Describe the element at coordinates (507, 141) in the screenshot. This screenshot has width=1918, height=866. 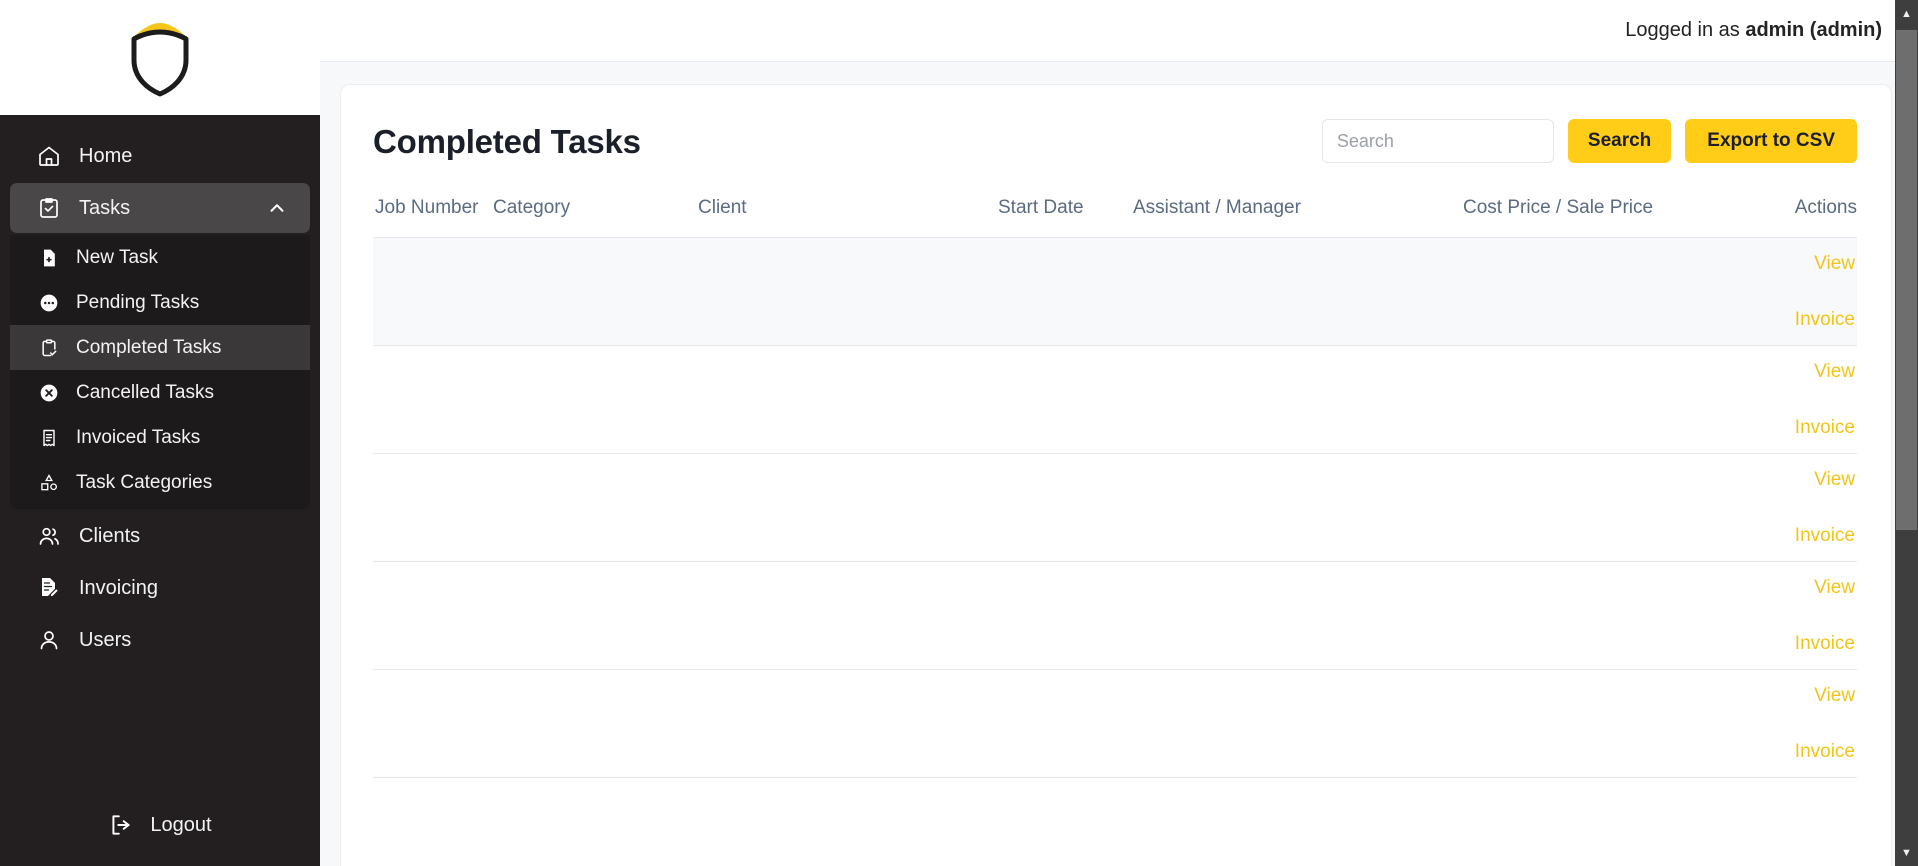
I see `page-title: Completed Tasks` at that location.